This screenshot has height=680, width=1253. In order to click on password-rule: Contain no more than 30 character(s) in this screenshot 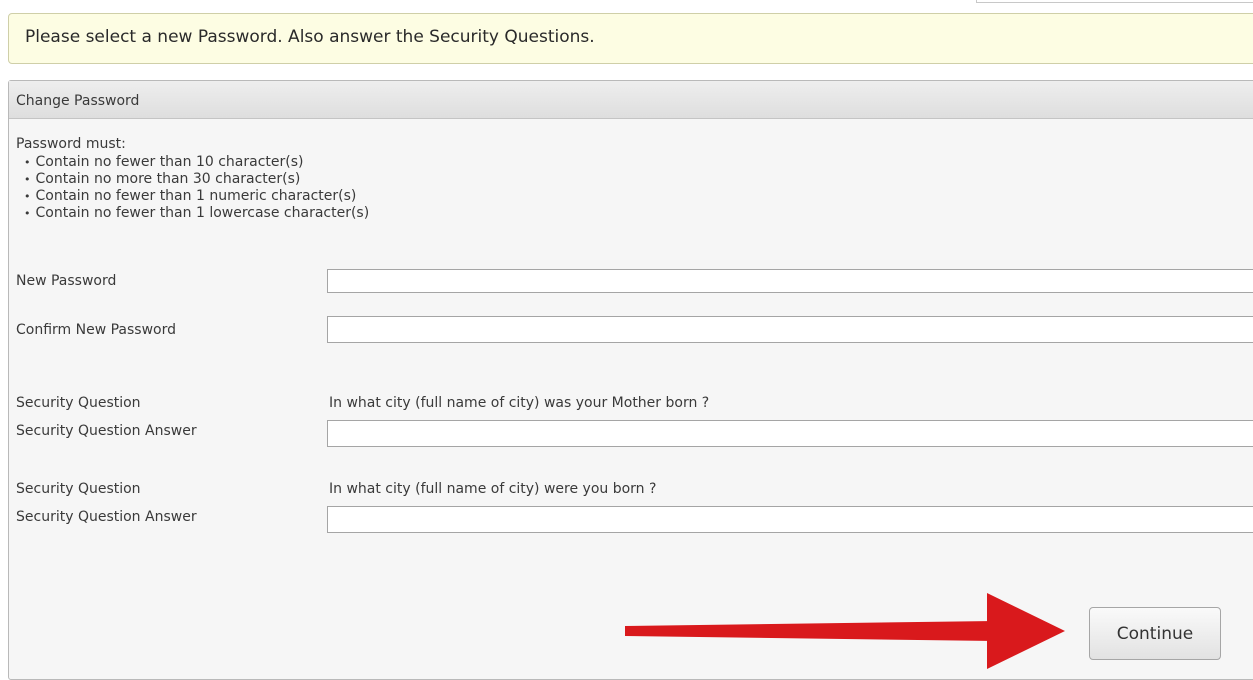, I will do `click(196, 179)`.